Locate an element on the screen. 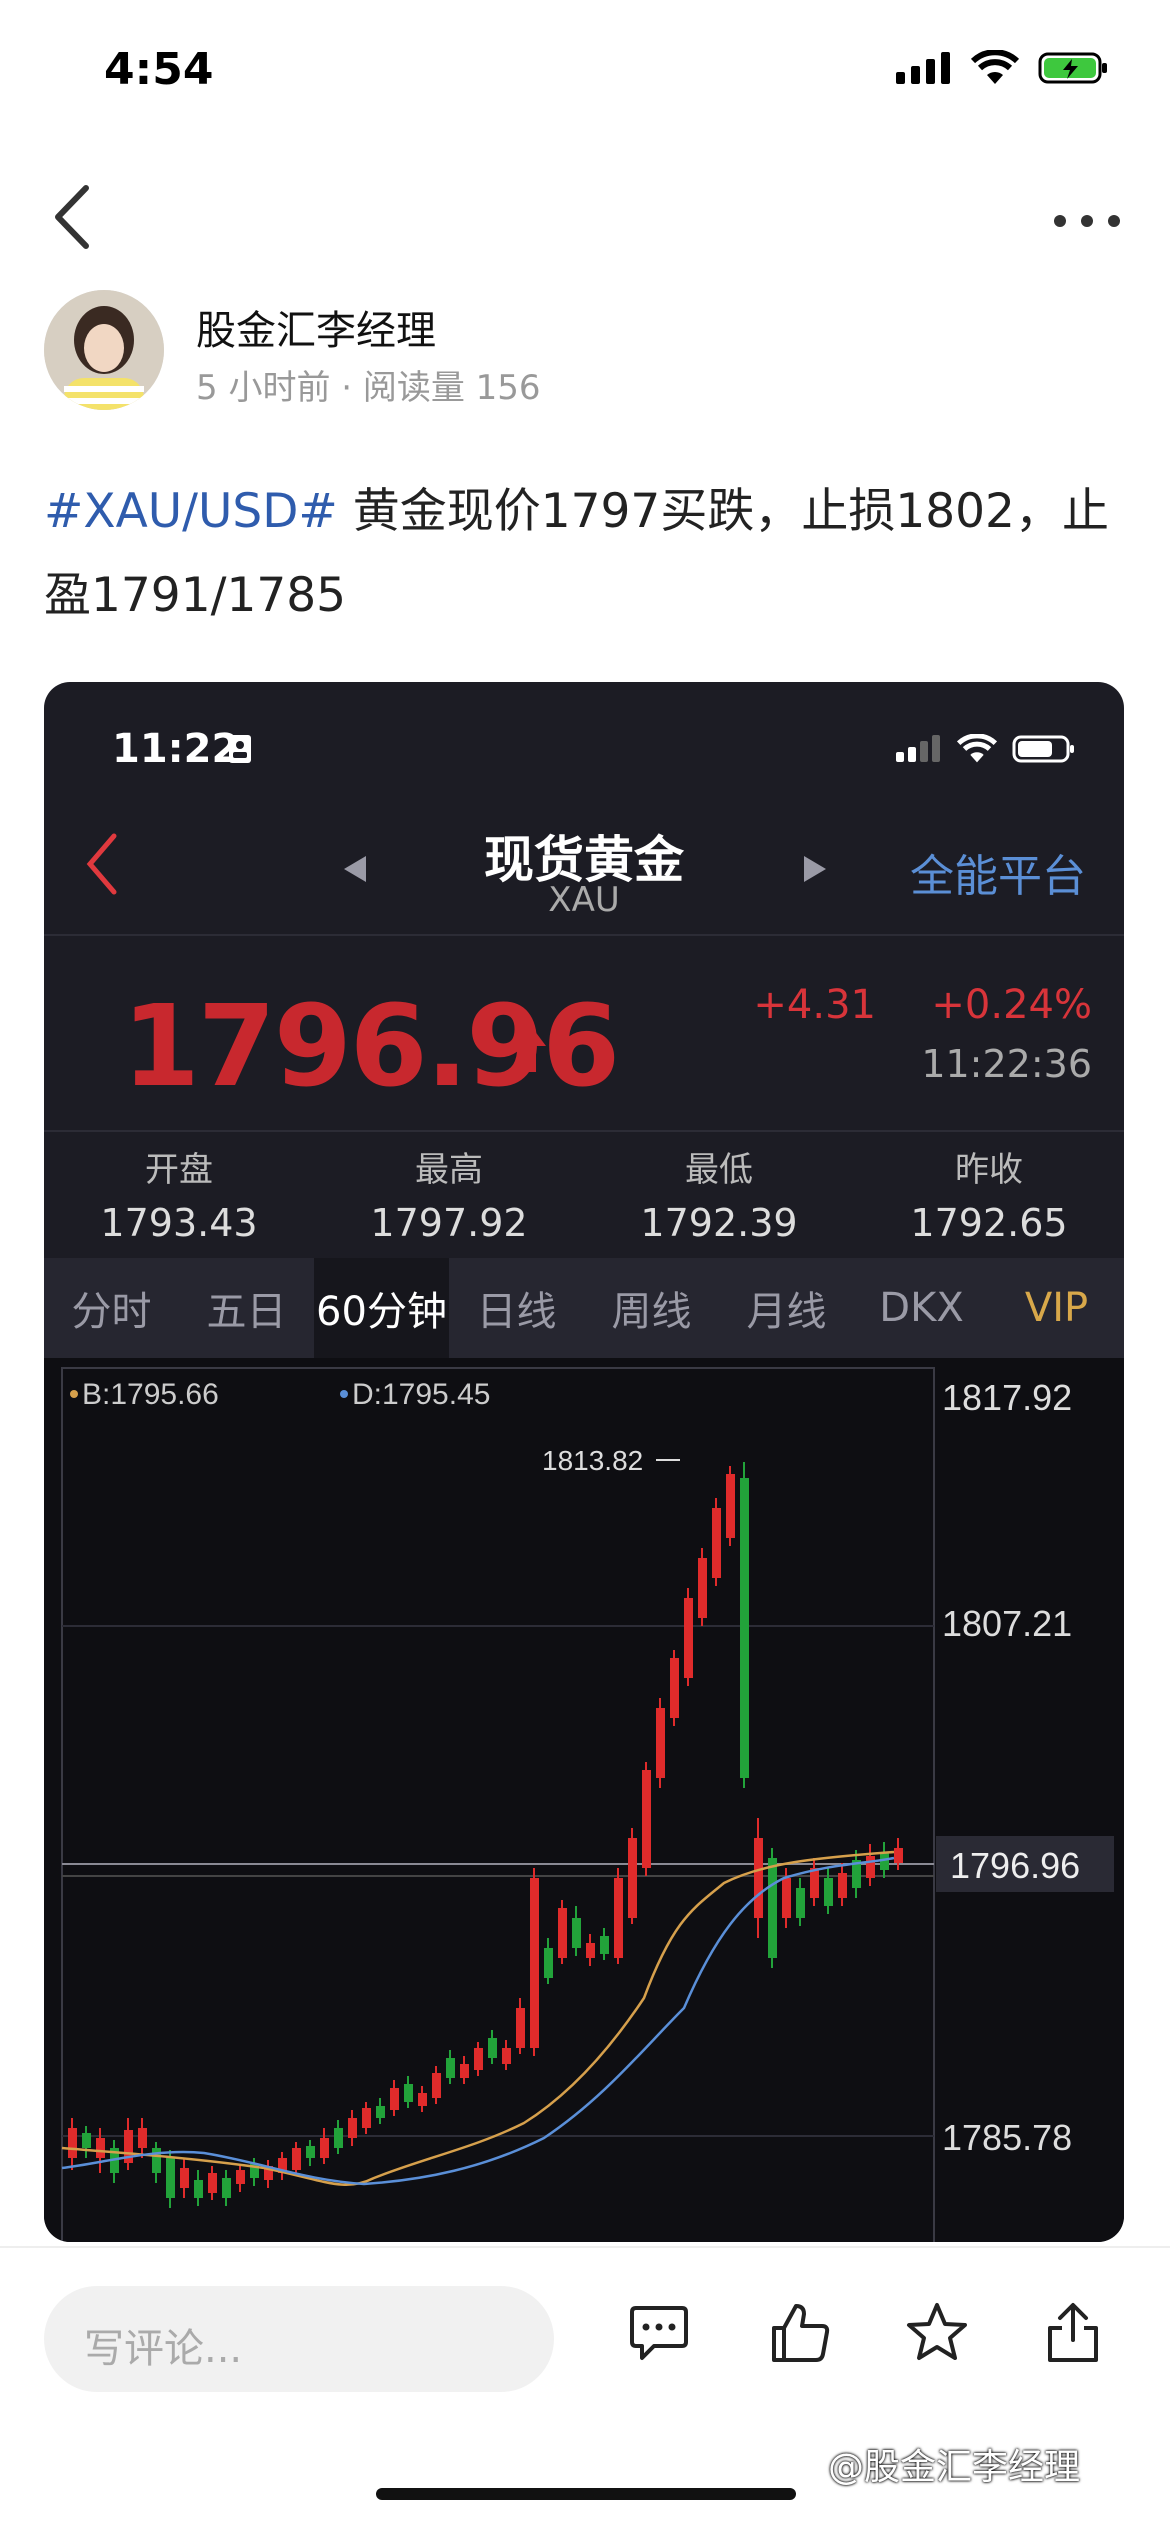 The height and width of the screenshot is (2532, 1170). stat-label: 开盘 is located at coordinates (179, 1170).